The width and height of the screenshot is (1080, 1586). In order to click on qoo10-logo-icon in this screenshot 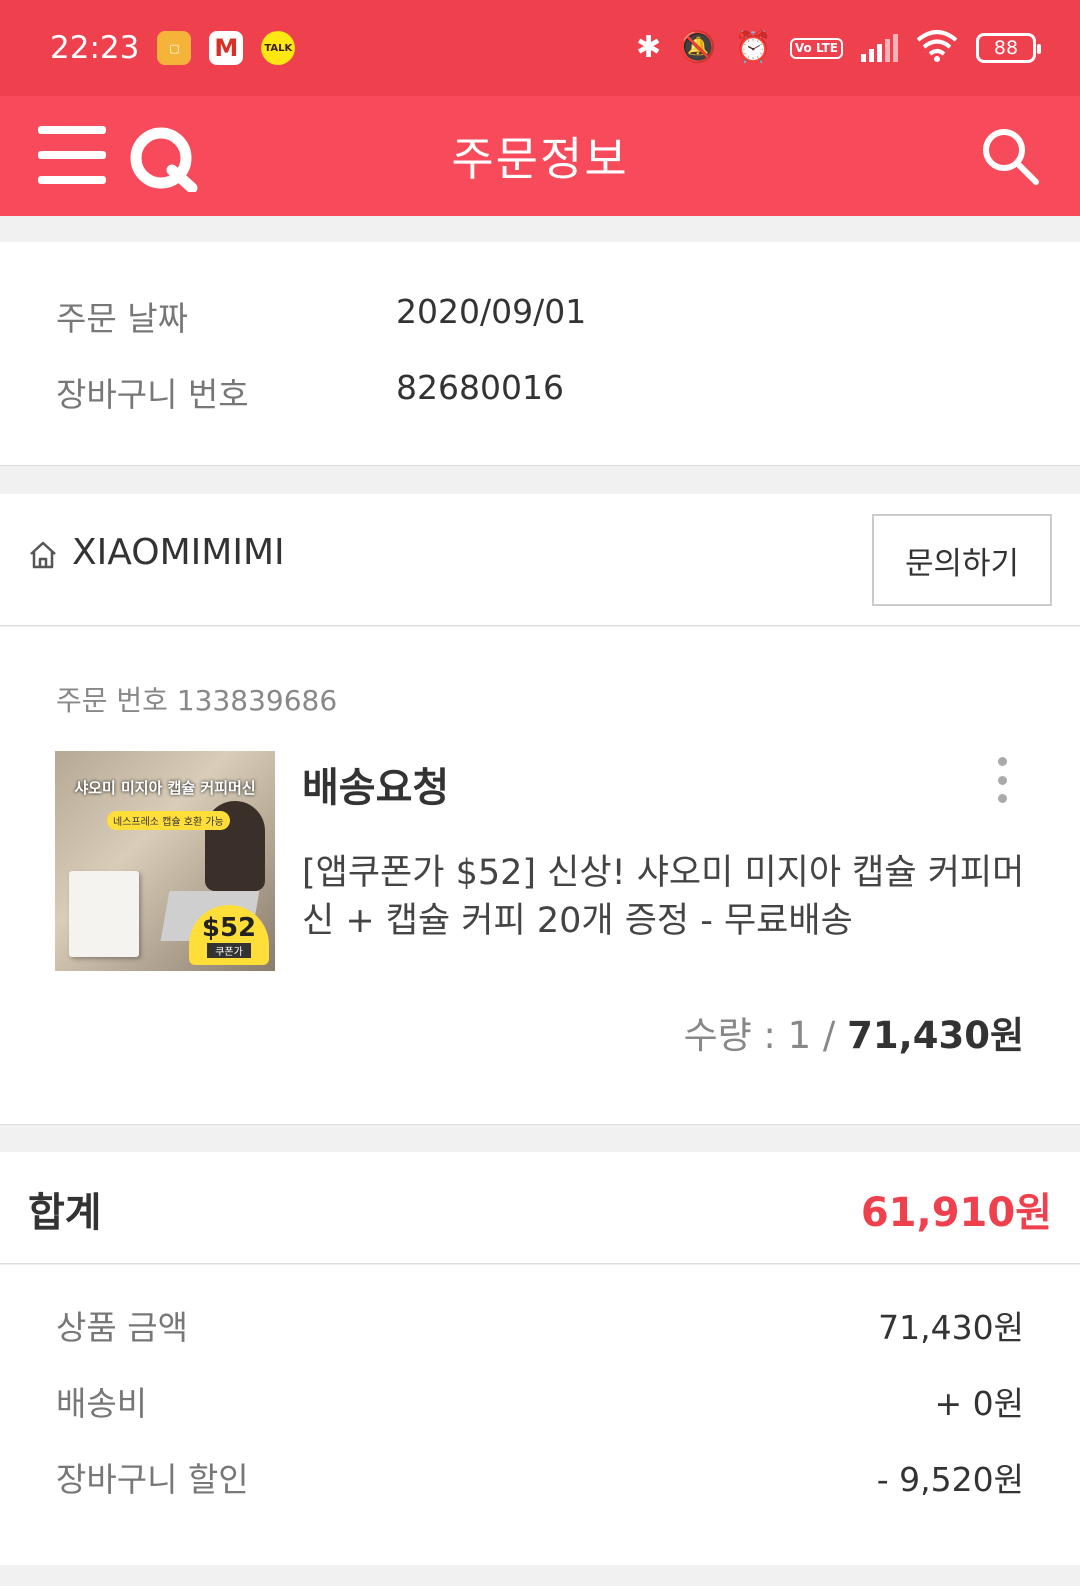, I will do `click(163, 159)`.